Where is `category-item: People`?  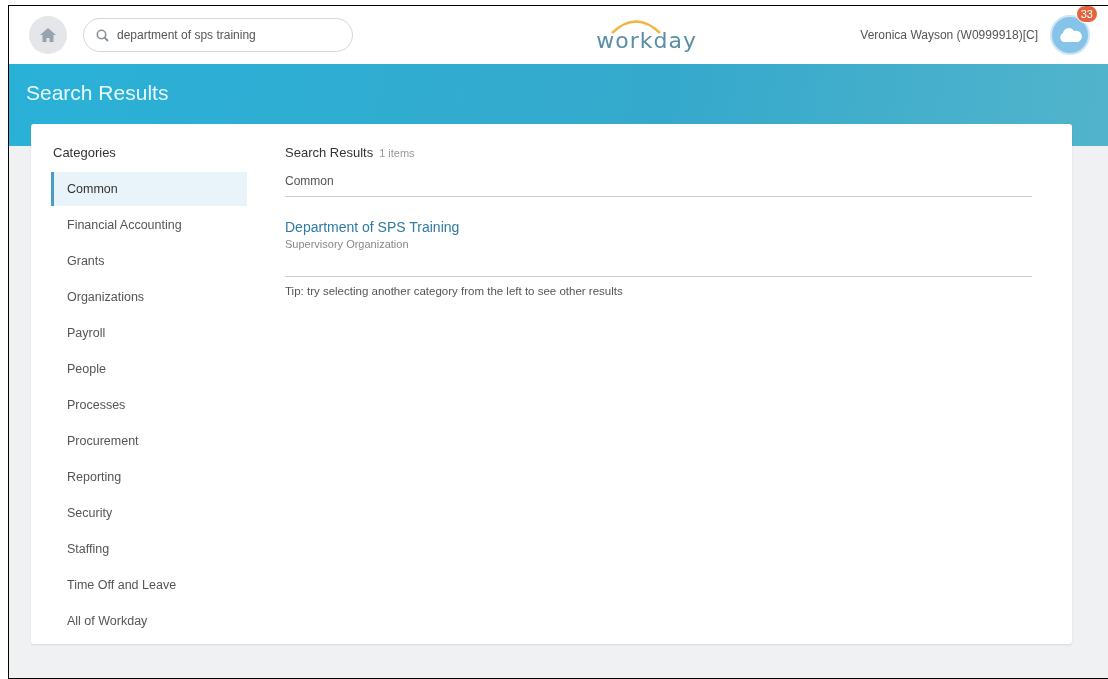
category-item: People is located at coordinates (149, 369).